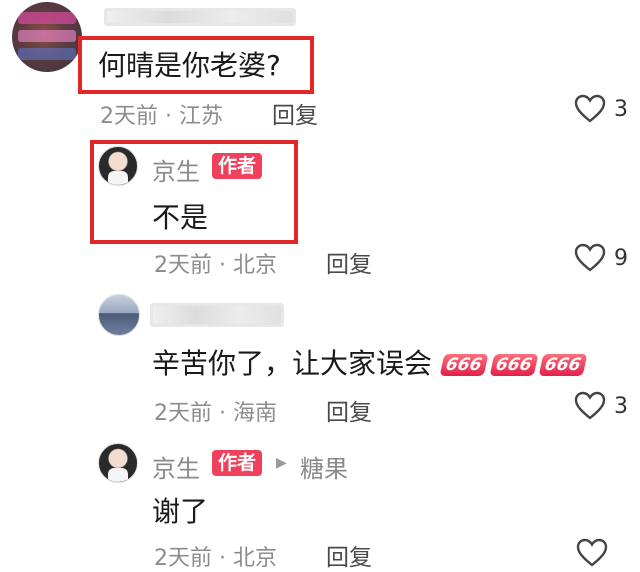 This screenshot has height=572, width=640. I want to click on like-count: 9, so click(621, 258).